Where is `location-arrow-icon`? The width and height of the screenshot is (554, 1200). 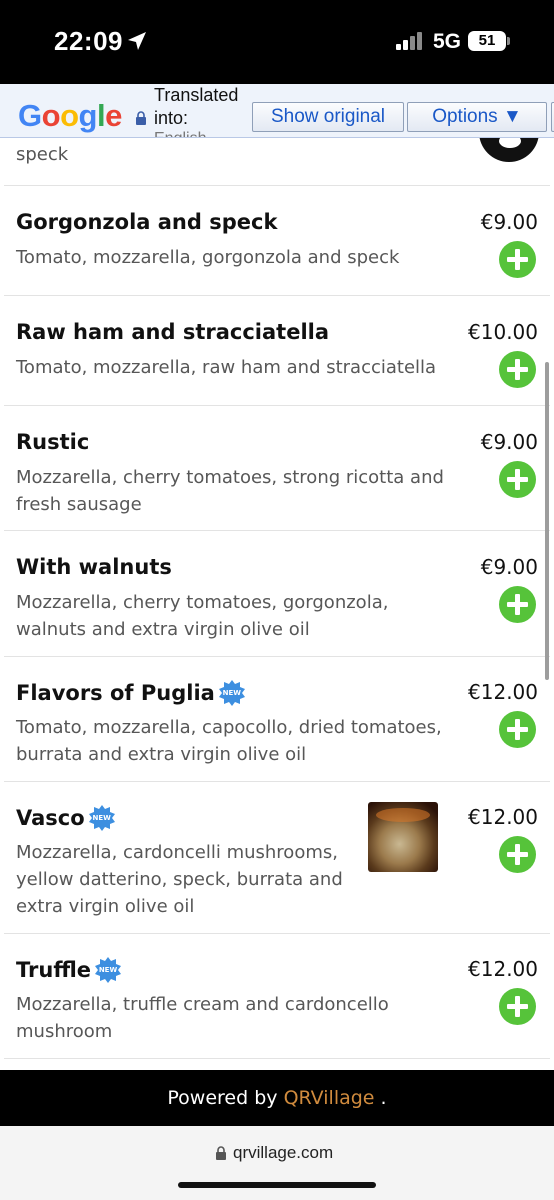
location-arrow-icon is located at coordinates (137, 41).